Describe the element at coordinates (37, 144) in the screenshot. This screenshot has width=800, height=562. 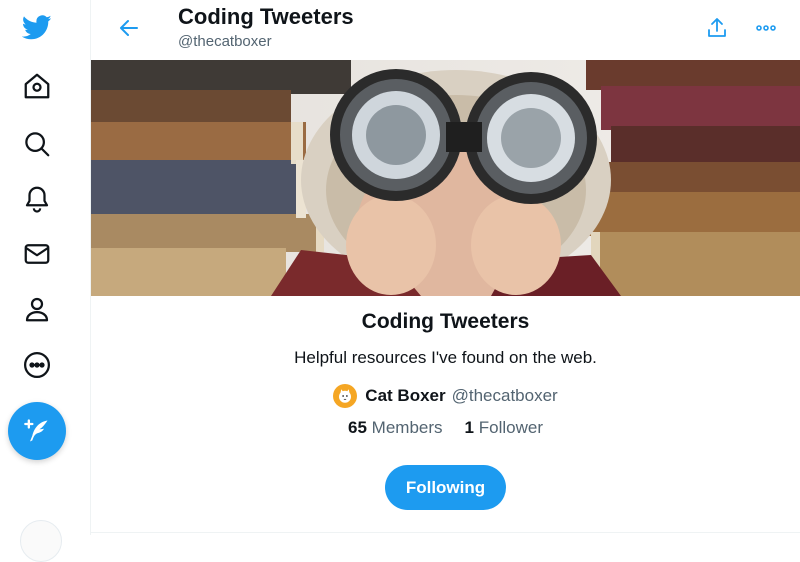
I see `search-icon` at that location.